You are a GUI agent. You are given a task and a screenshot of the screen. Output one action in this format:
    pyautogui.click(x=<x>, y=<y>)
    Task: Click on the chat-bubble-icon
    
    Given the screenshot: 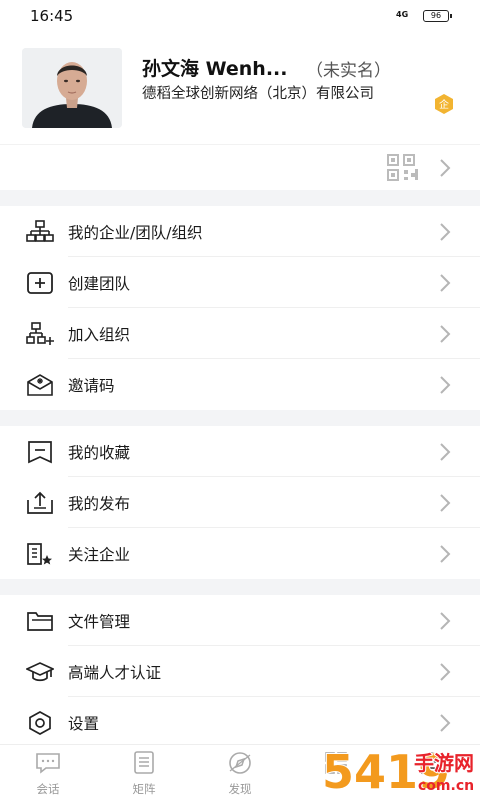 What is the action you would take?
    pyautogui.click(x=48, y=763)
    